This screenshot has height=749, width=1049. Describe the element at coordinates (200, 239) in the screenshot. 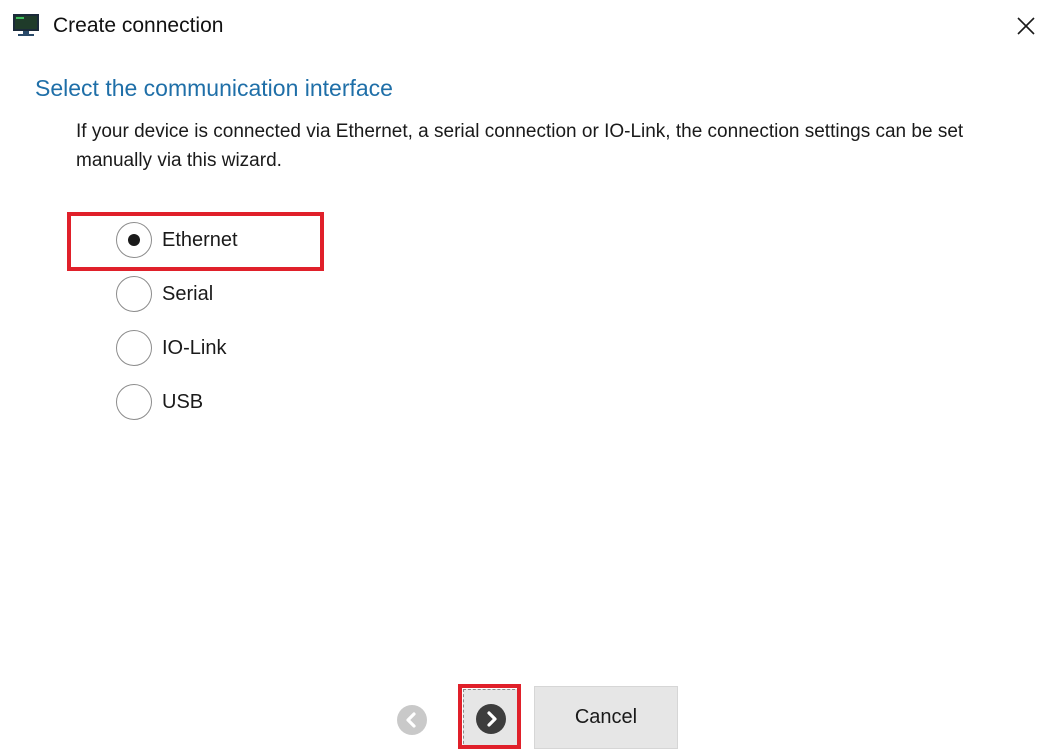

I see `radio-label-ethernet: Ethernet` at that location.